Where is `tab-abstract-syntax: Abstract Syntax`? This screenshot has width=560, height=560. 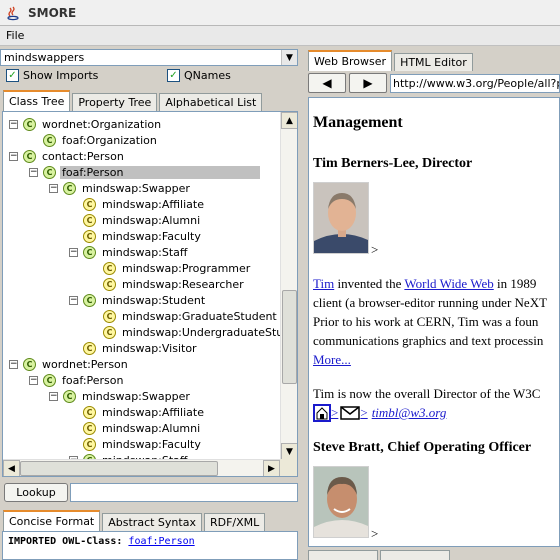 tab-abstract-syntax: Abstract Syntax is located at coordinates (152, 522).